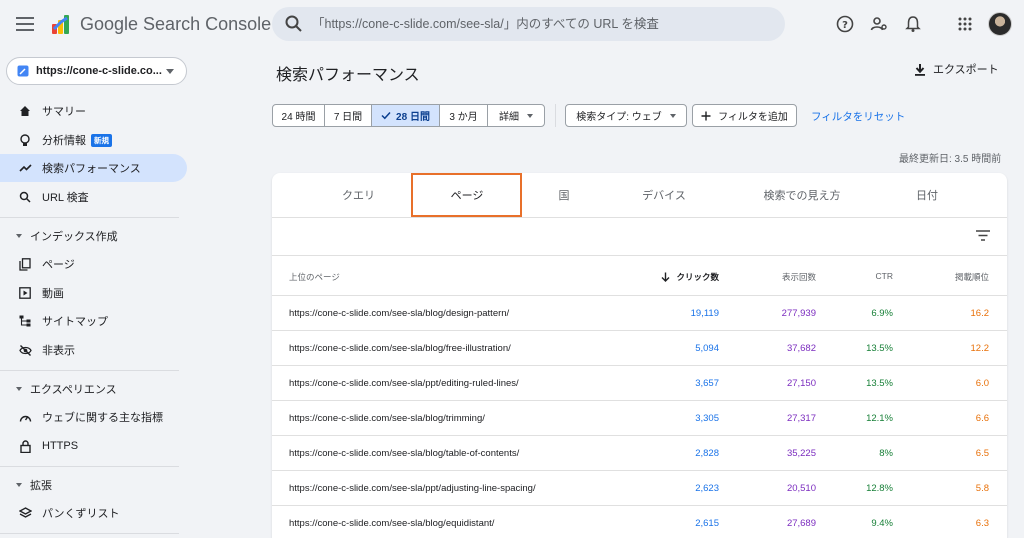 This screenshot has width=1024, height=538. What do you see at coordinates (464, 115) in the screenshot?
I see `date-range-3m: 3 か月` at bounding box center [464, 115].